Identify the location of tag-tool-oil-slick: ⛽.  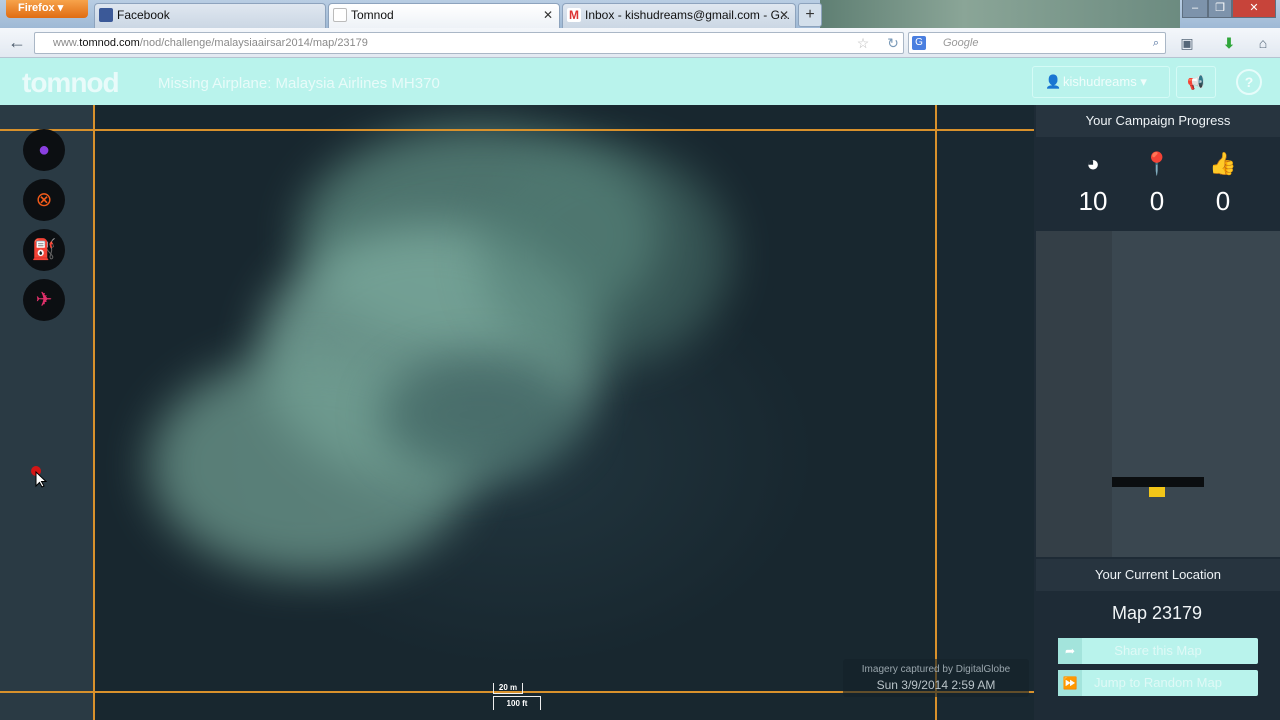
(44, 250).